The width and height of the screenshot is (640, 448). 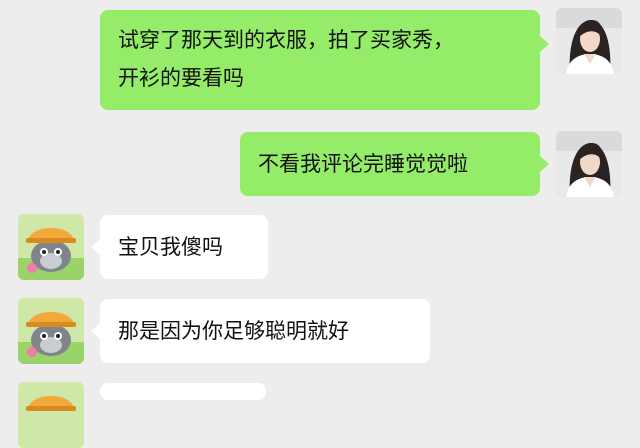 What do you see at coordinates (170, 247) in the screenshot?
I see `message-text: 宝贝我傻吗` at bounding box center [170, 247].